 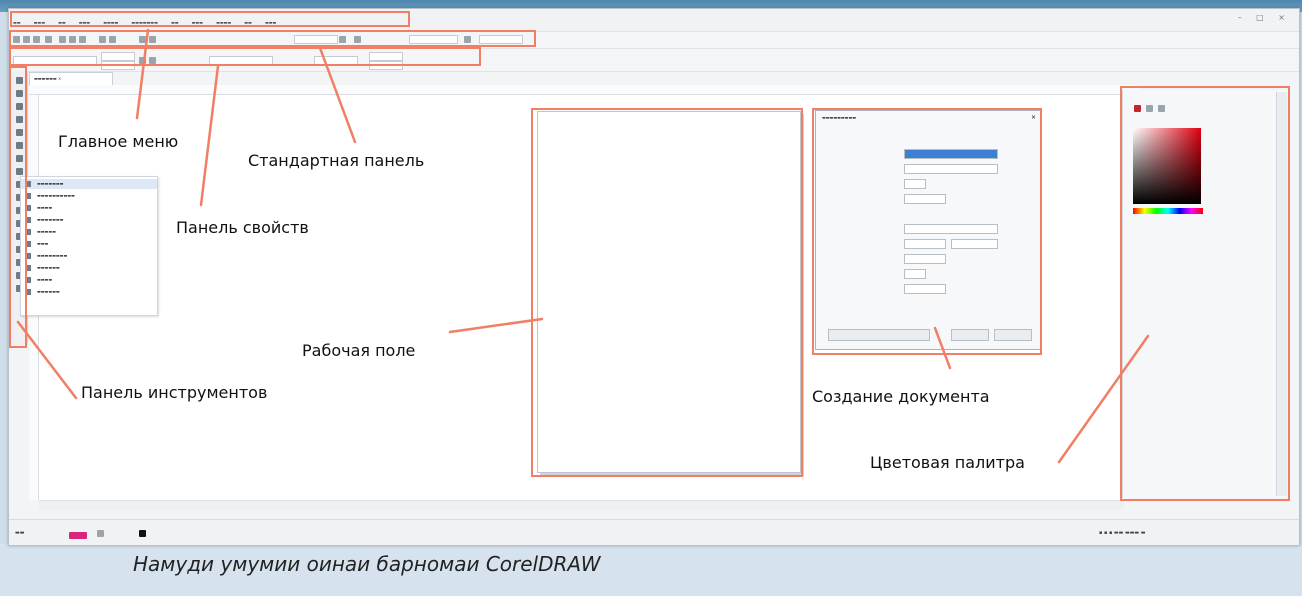 What do you see at coordinates (1103, 399) in the screenshot?
I see `color-palette-leader` at bounding box center [1103, 399].